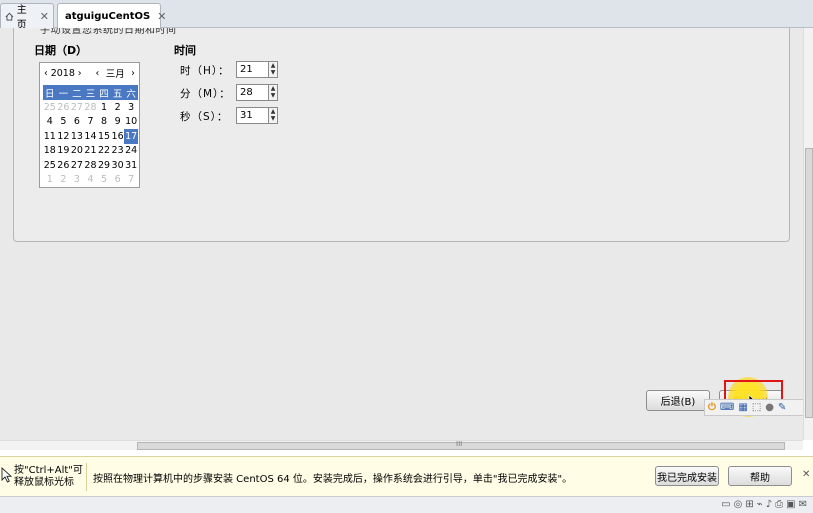 The height and width of the screenshot is (513, 813). Describe the element at coordinates (77, 151) in the screenshot. I see `calendar-day: 20` at that location.